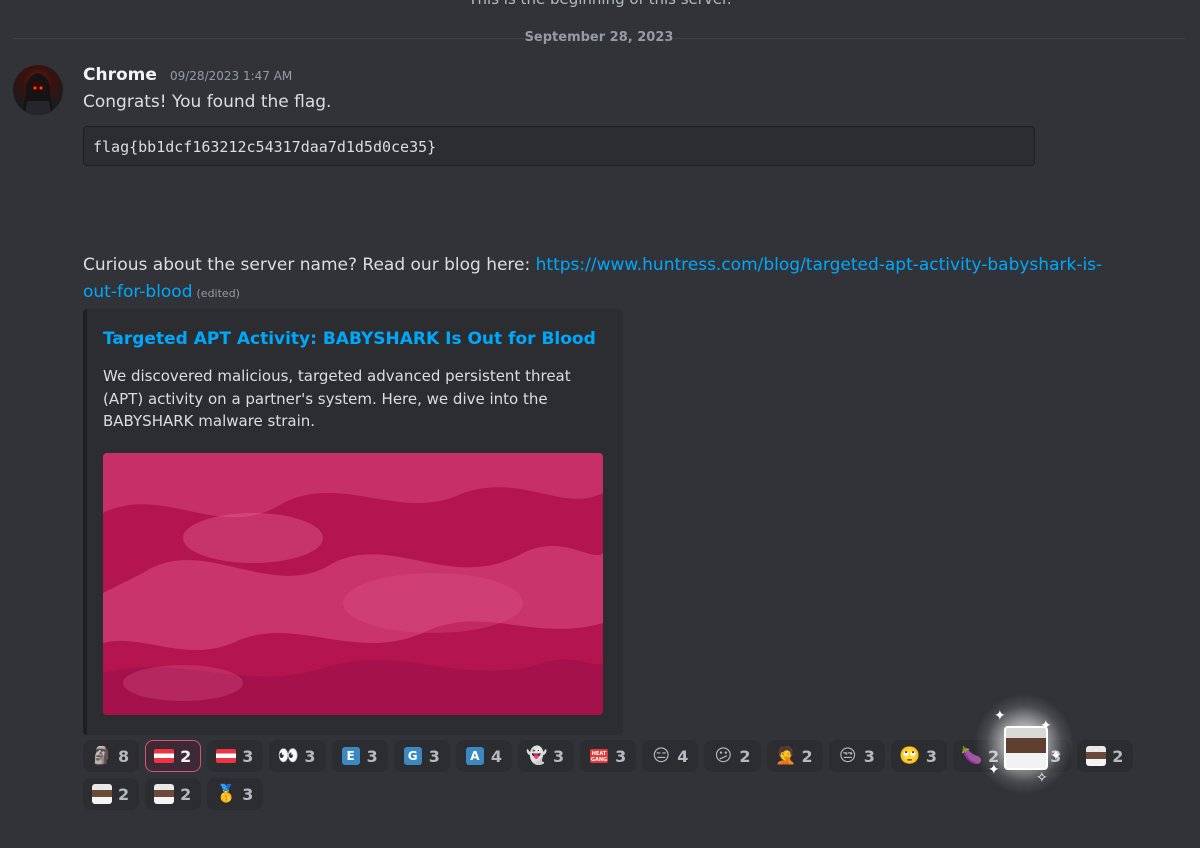 The image size is (1200, 848). I want to click on reaction-austria-flag: 2, so click(173, 756).